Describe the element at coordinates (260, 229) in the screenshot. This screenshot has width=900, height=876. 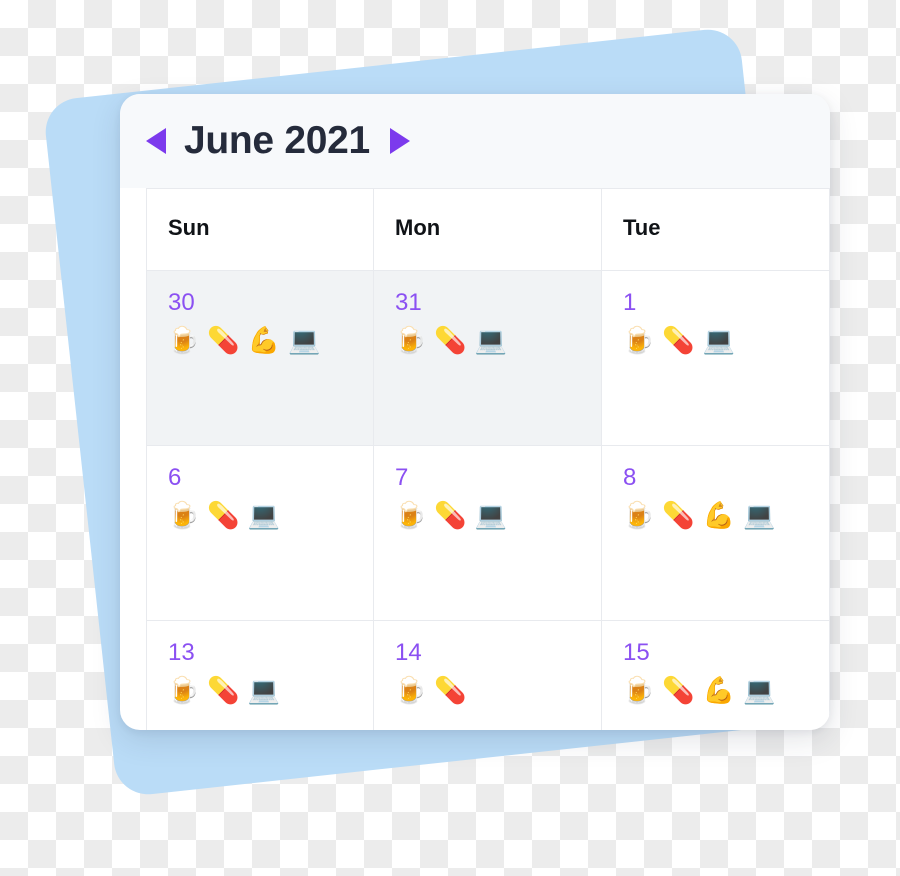
I see `weekday-header-cell: Sun` at that location.